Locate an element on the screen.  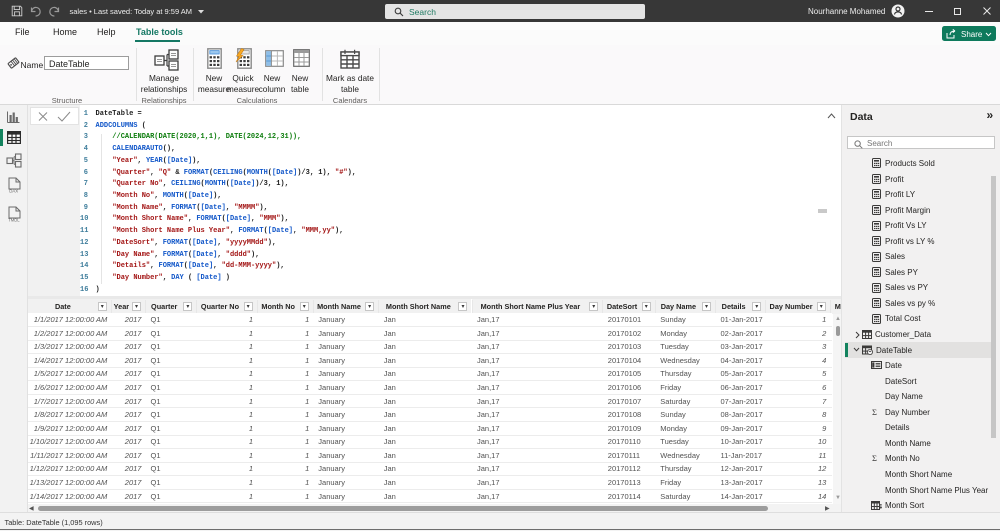
svg-text: TMDL is located at coordinates (14, 220).